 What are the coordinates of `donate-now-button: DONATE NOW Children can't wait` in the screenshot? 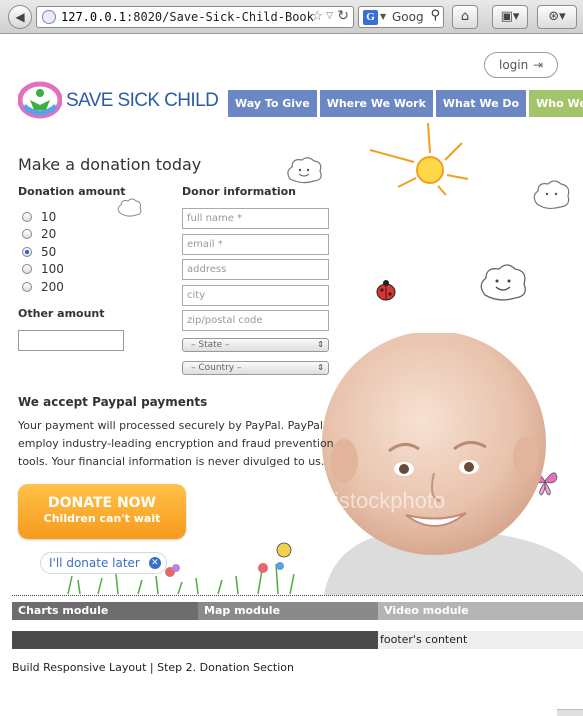 It's located at (102, 511).